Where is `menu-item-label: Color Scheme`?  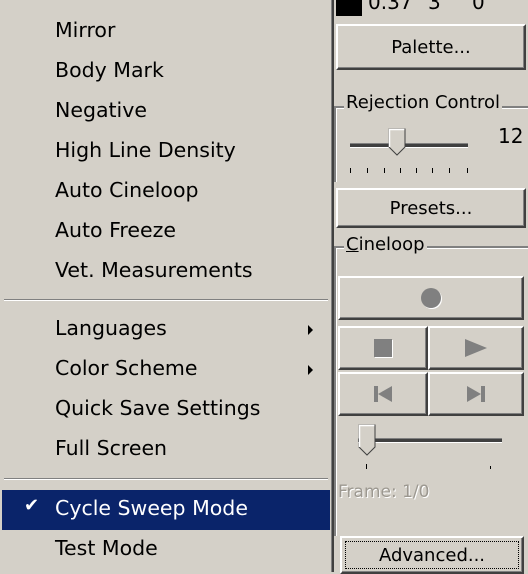
menu-item-label: Color Scheme is located at coordinates (126, 368).